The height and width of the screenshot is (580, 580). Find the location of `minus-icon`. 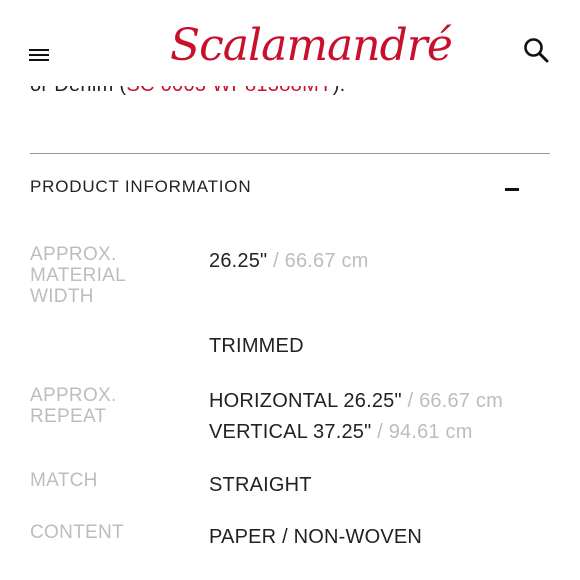

minus-icon is located at coordinates (515, 188).